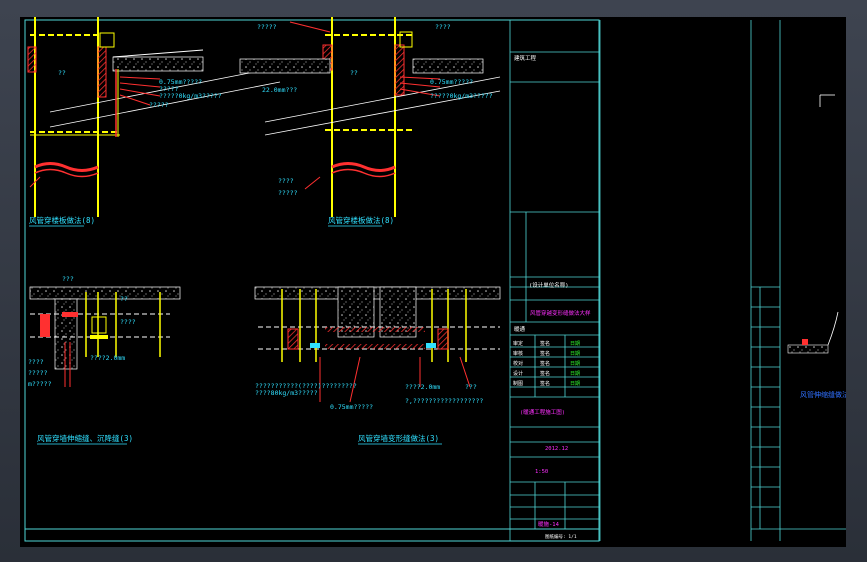 The image size is (867, 562). What do you see at coordinates (351, 407) in the screenshot?
I see `v4-label-thickness: 0.75mm?????` at bounding box center [351, 407].